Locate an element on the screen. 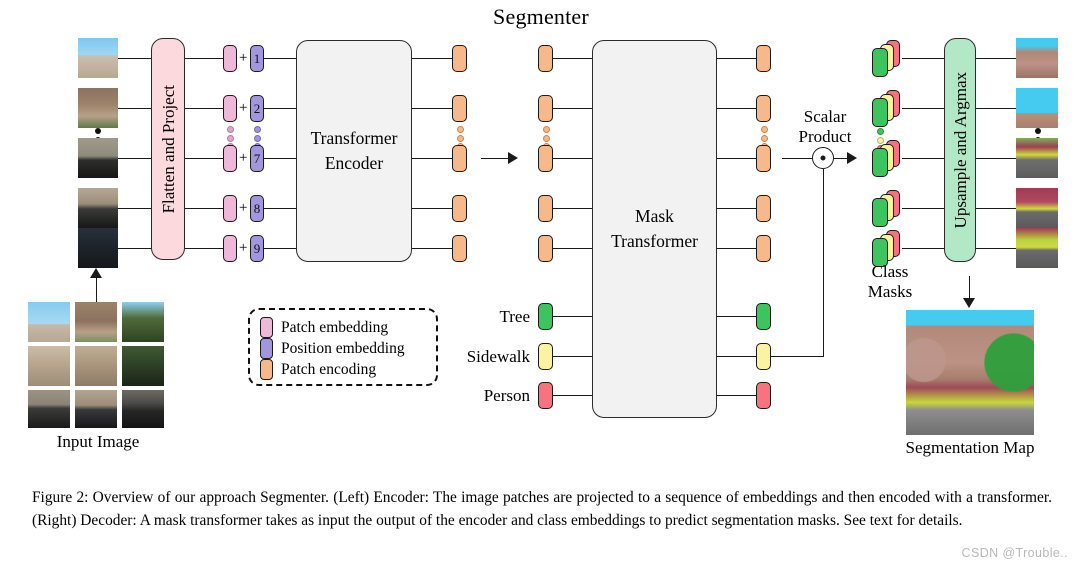  legend-item: Patch embedding is located at coordinates (343, 327).